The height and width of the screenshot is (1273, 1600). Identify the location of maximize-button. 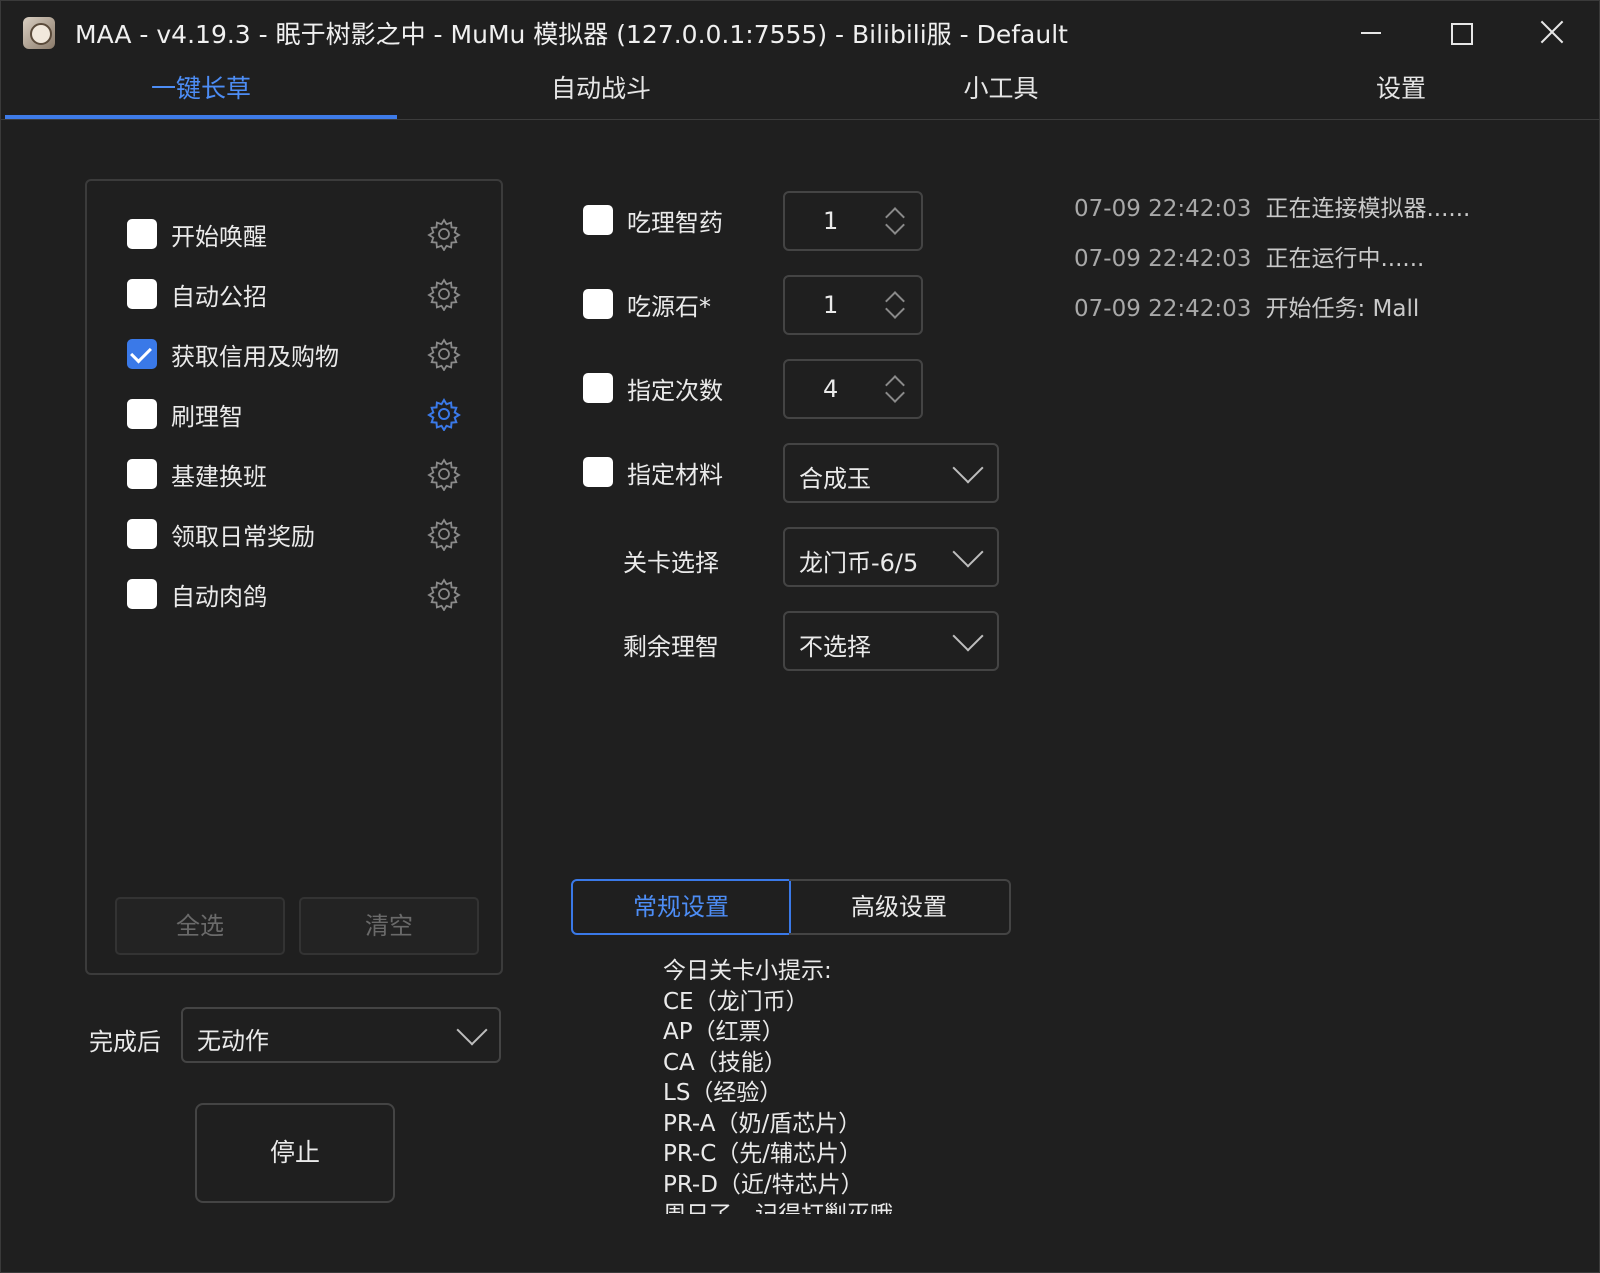
(1461, 32).